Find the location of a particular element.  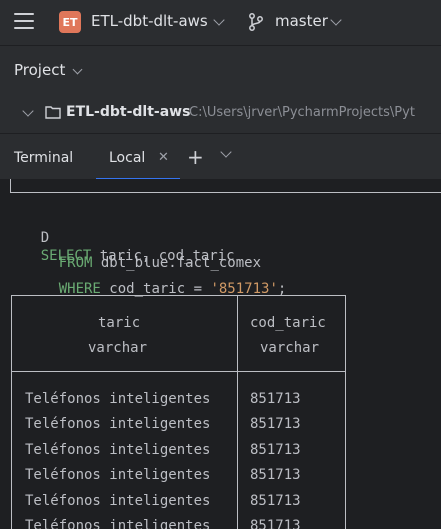

tree-item-path: C:\Users\jrver\PycharmProjects\Pyt is located at coordinates (302, 112).